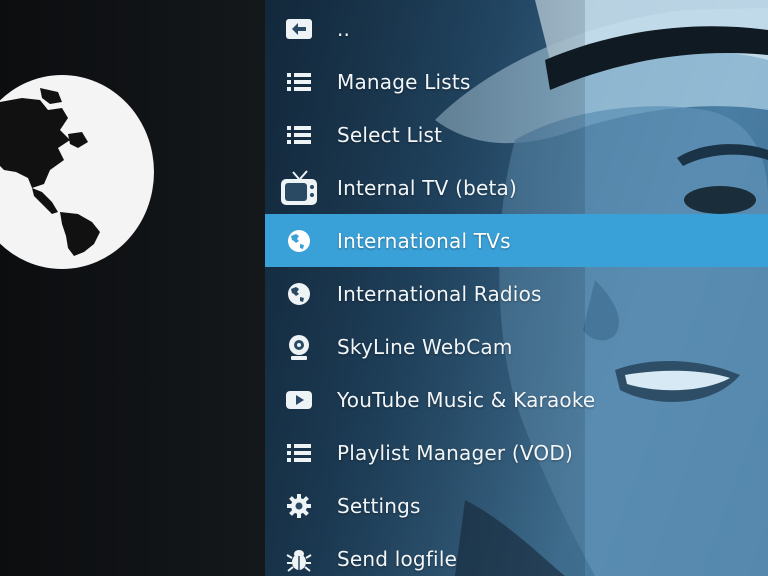 This screenshot has width=768, height=576. What do you see at coordinates (516, 346) in the screenshot?
I see `menu-item-skyline-webcam: SkyLine WebCam` at bounding box center [516, 346].